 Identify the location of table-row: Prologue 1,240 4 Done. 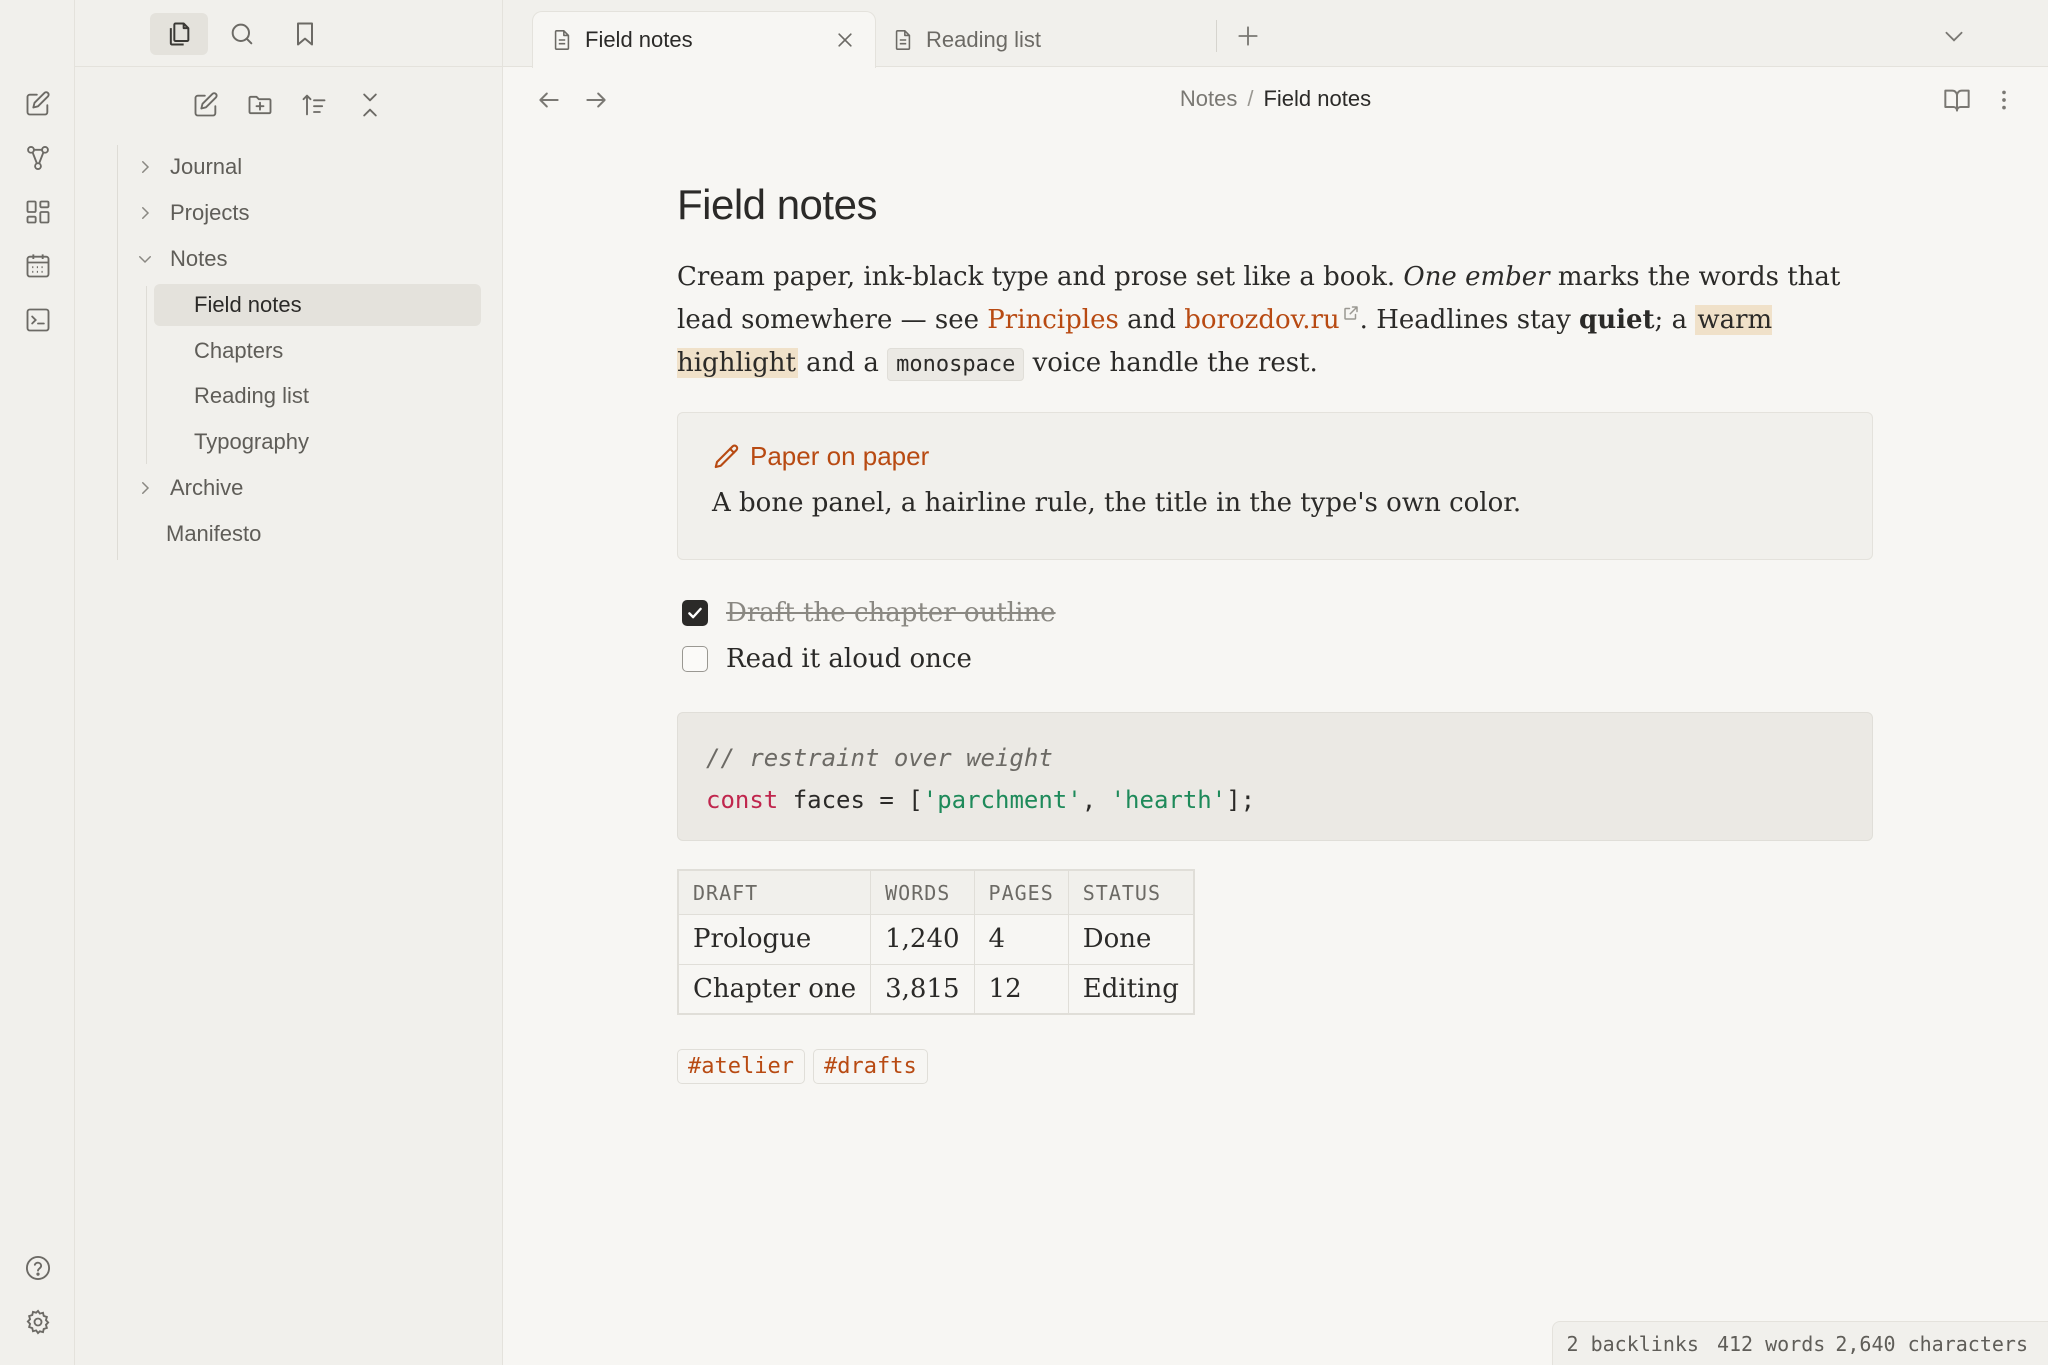
(936, 939).